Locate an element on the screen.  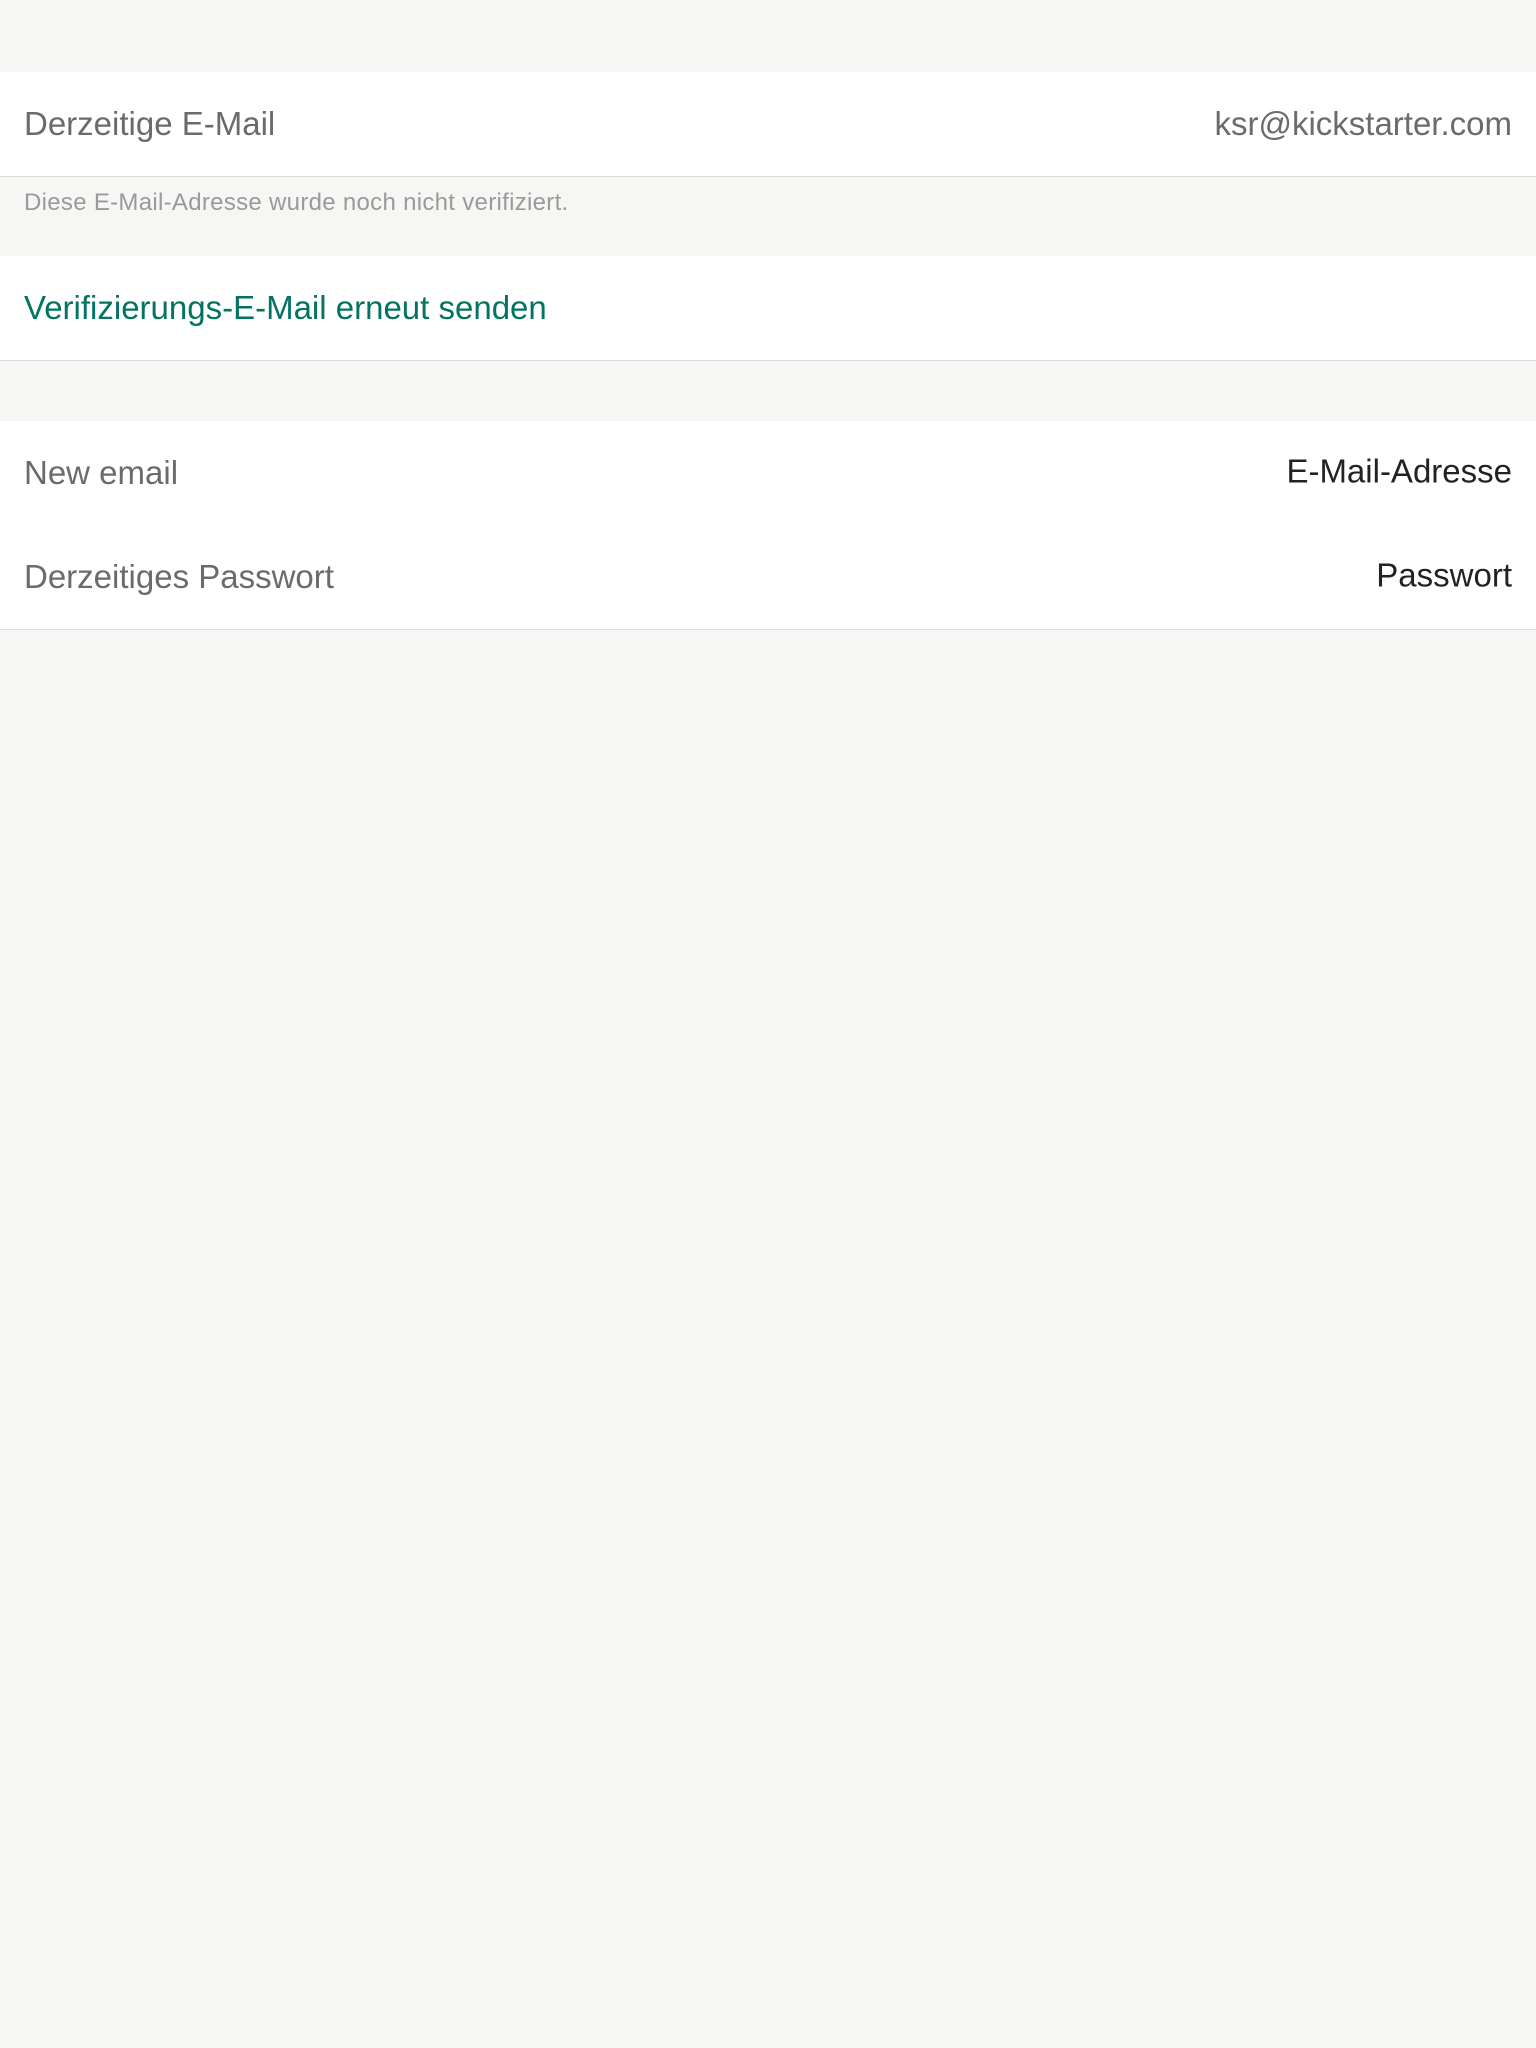
change-email-form: New email Derzeitiges Passwort is located at coordinates (768, 525).